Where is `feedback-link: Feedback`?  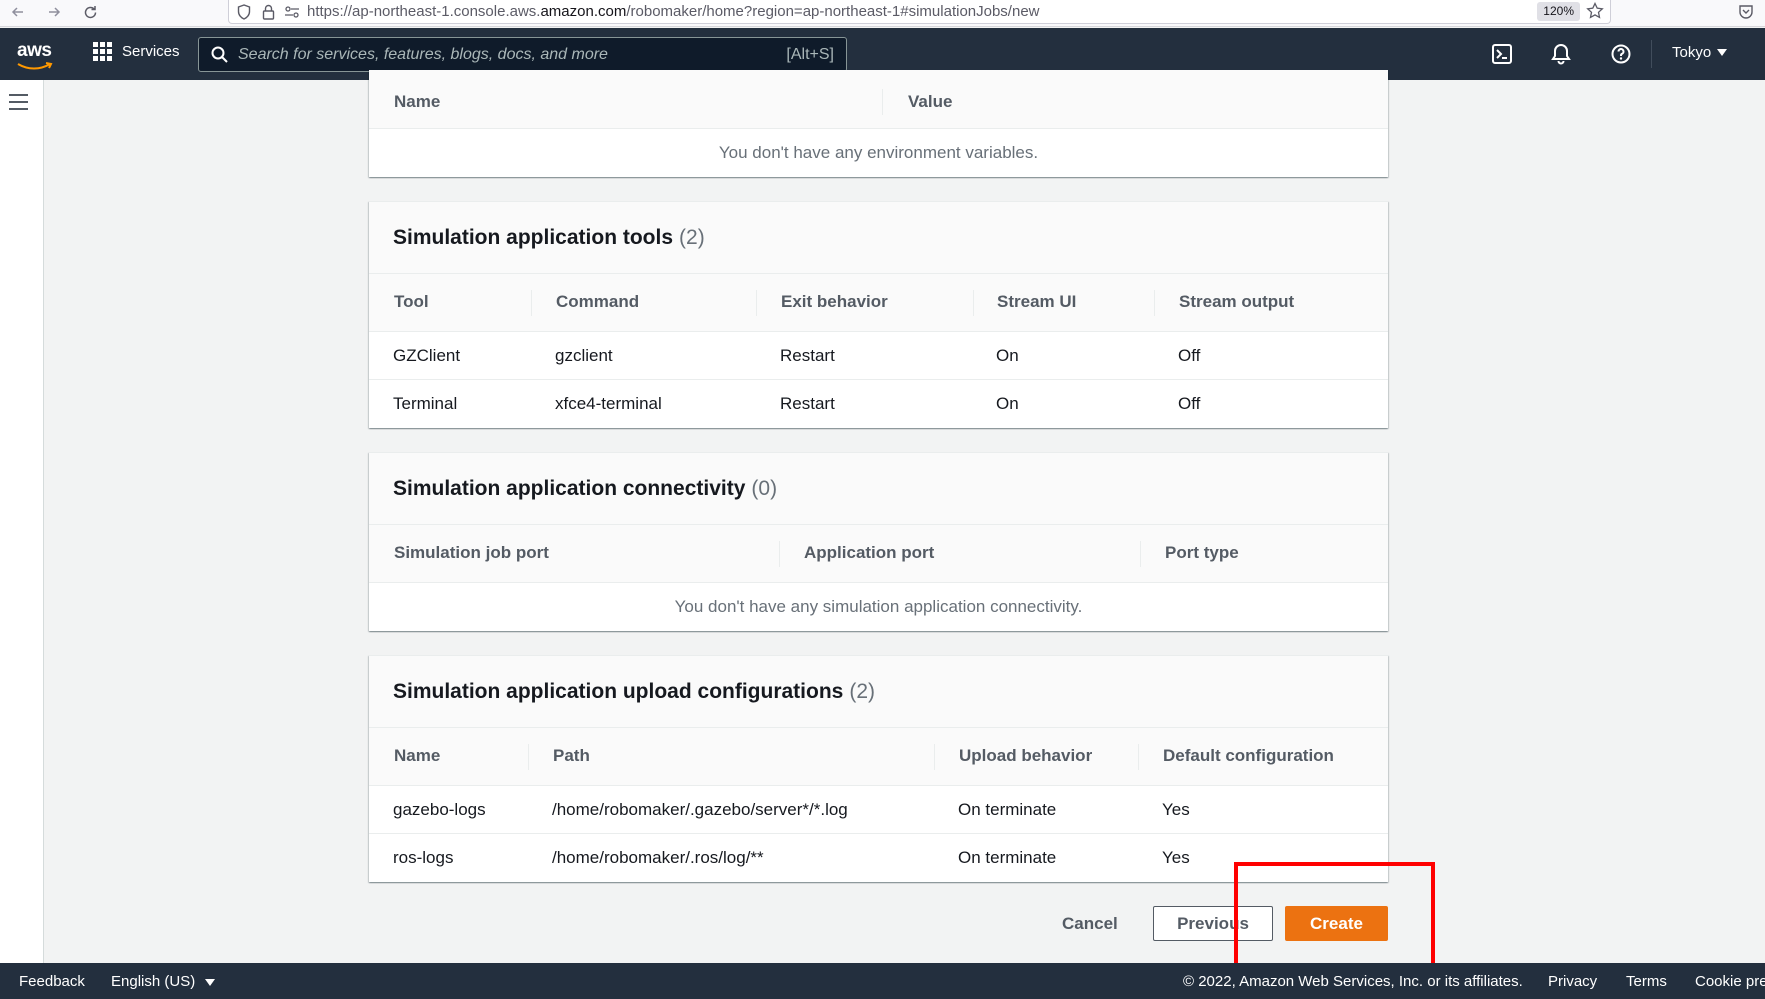 feedback-link: Feedback is located at coordinates (52, 981).